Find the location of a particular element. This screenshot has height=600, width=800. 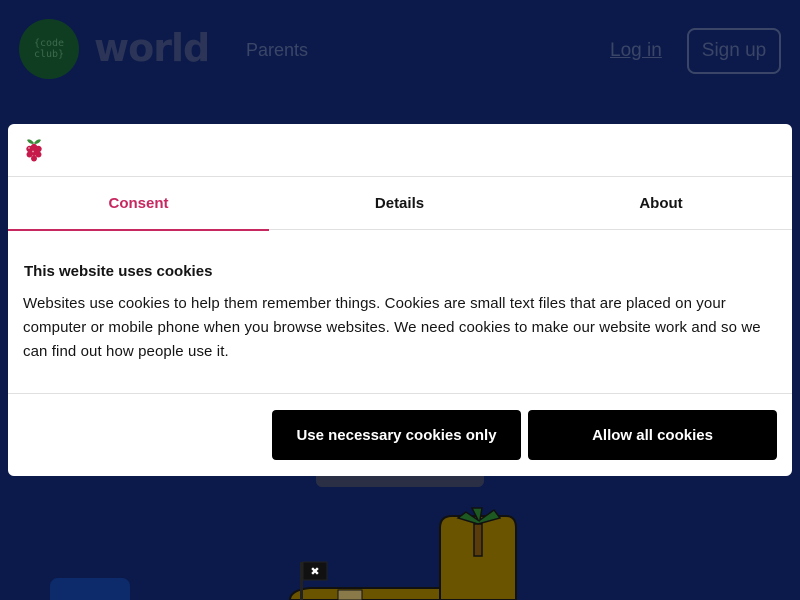

tab-about: About is located at coordinates (661, 203).